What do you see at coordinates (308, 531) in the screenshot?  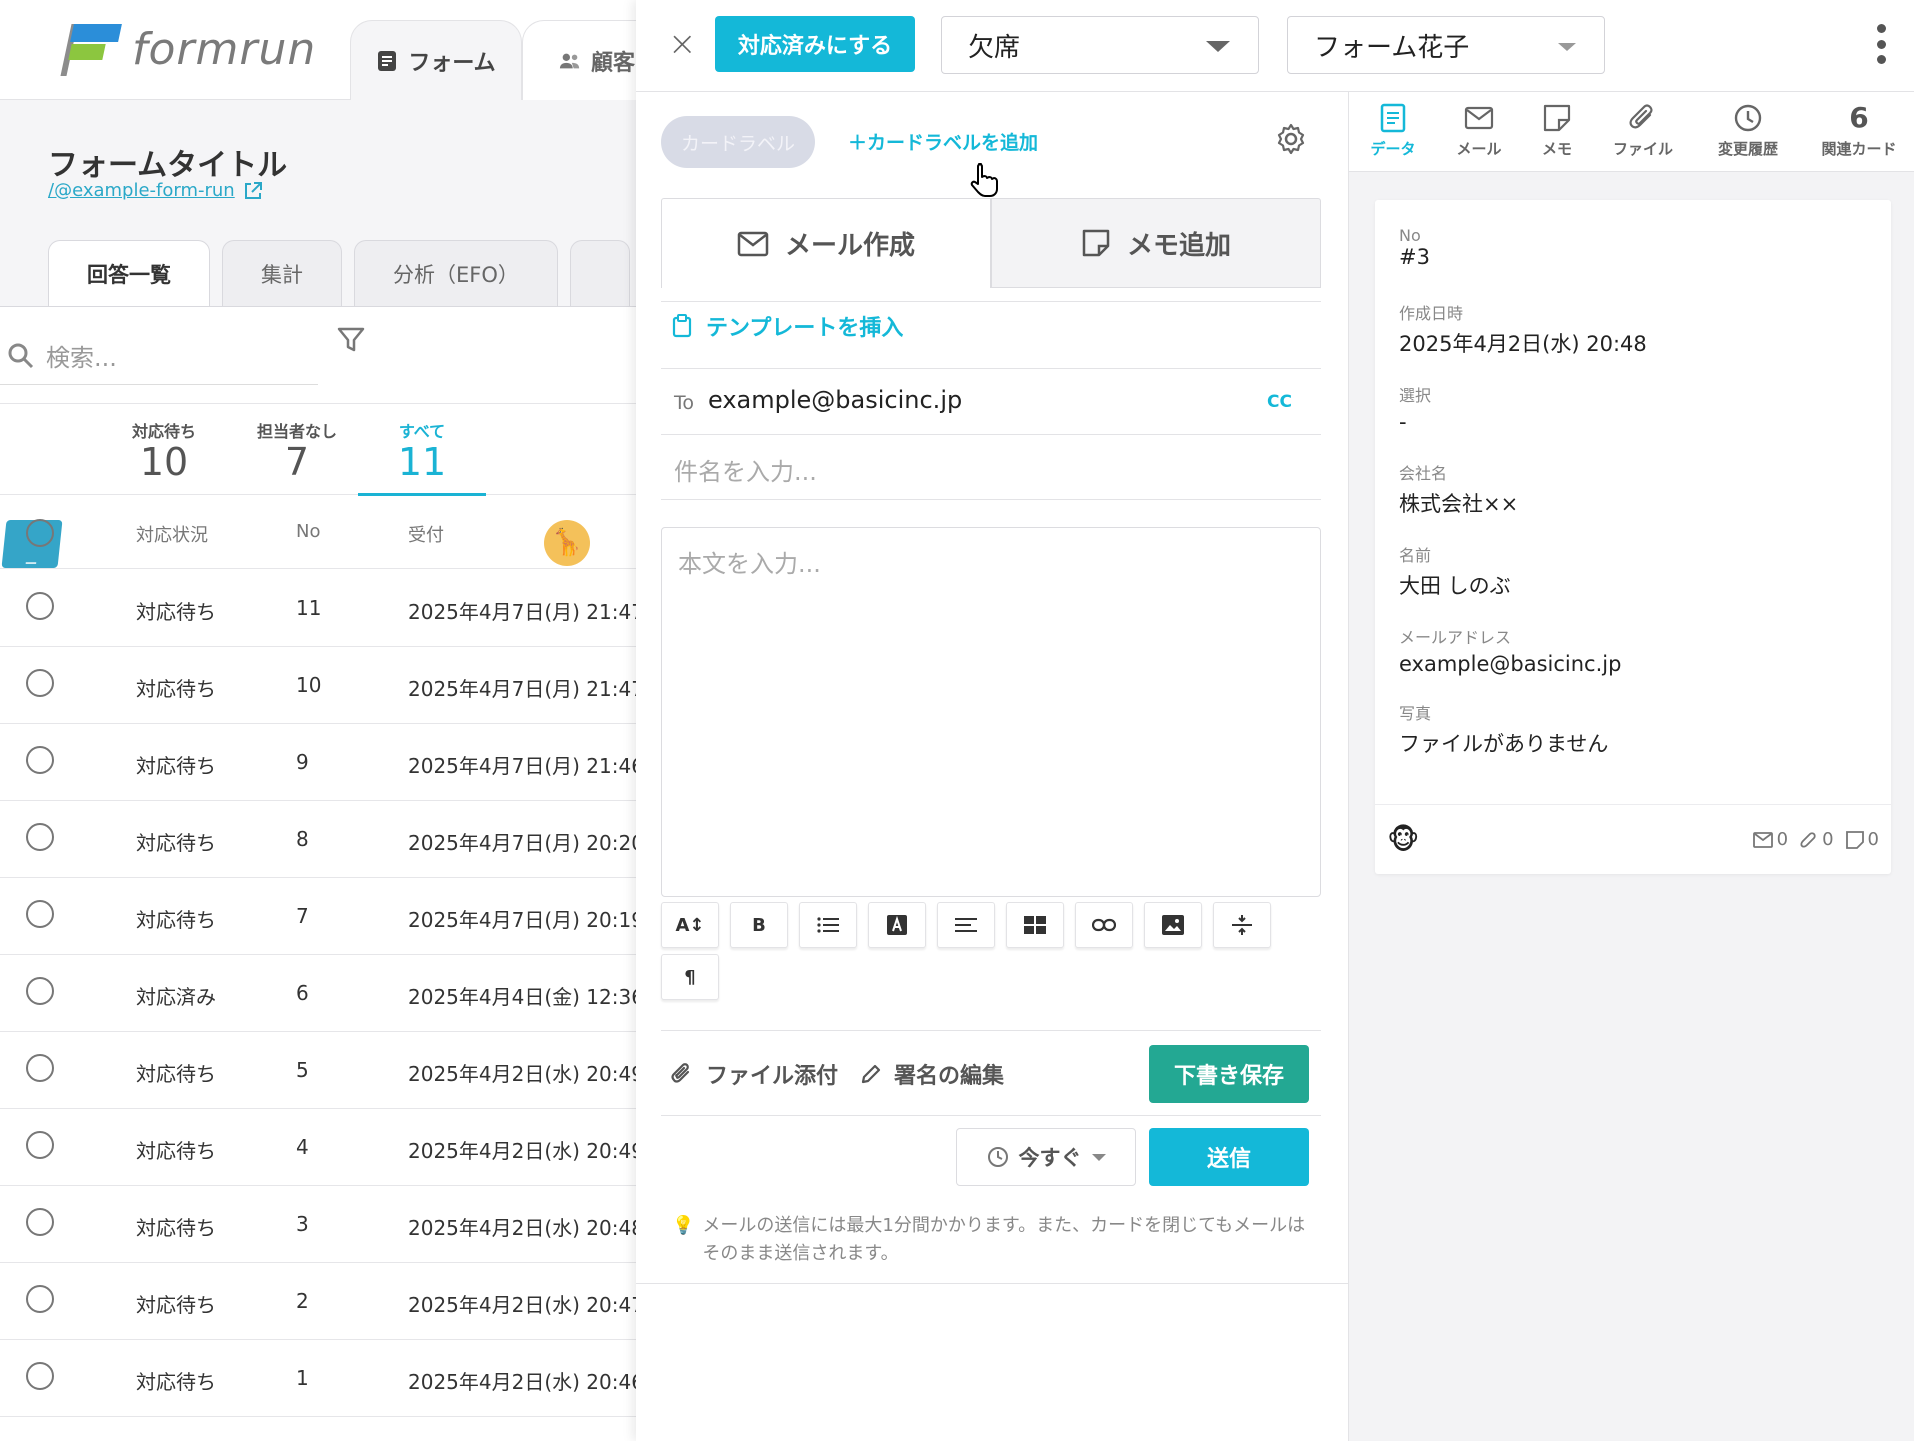 I see `header-no: No` at bounding box center [308, 531].